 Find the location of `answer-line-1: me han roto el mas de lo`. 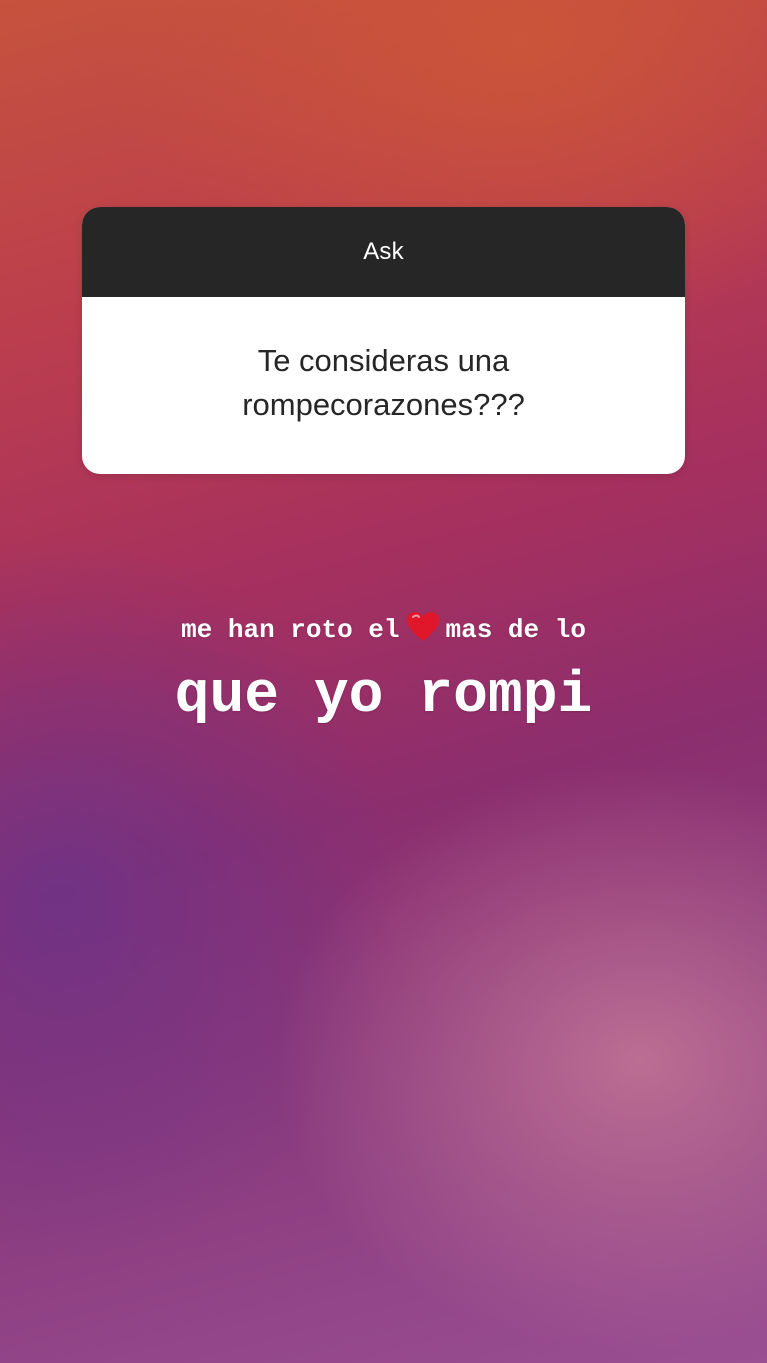

answer-line-1: me han roto el mas de lo is located at coordinates (383, 630).